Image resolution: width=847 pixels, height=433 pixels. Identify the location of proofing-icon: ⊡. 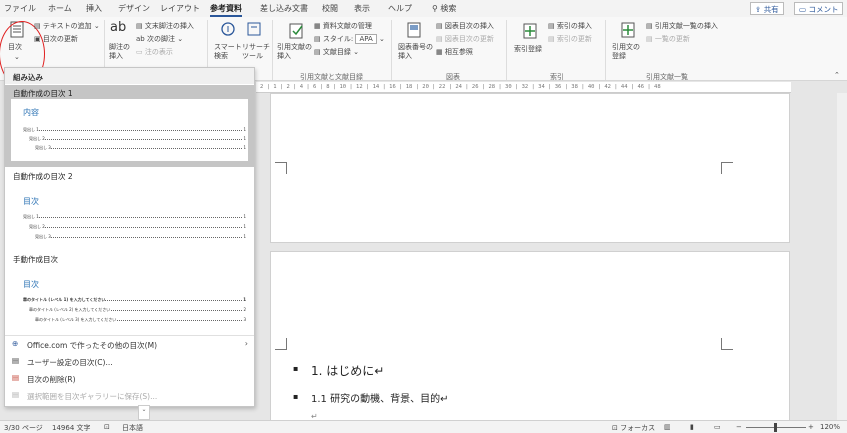
(107, 427).